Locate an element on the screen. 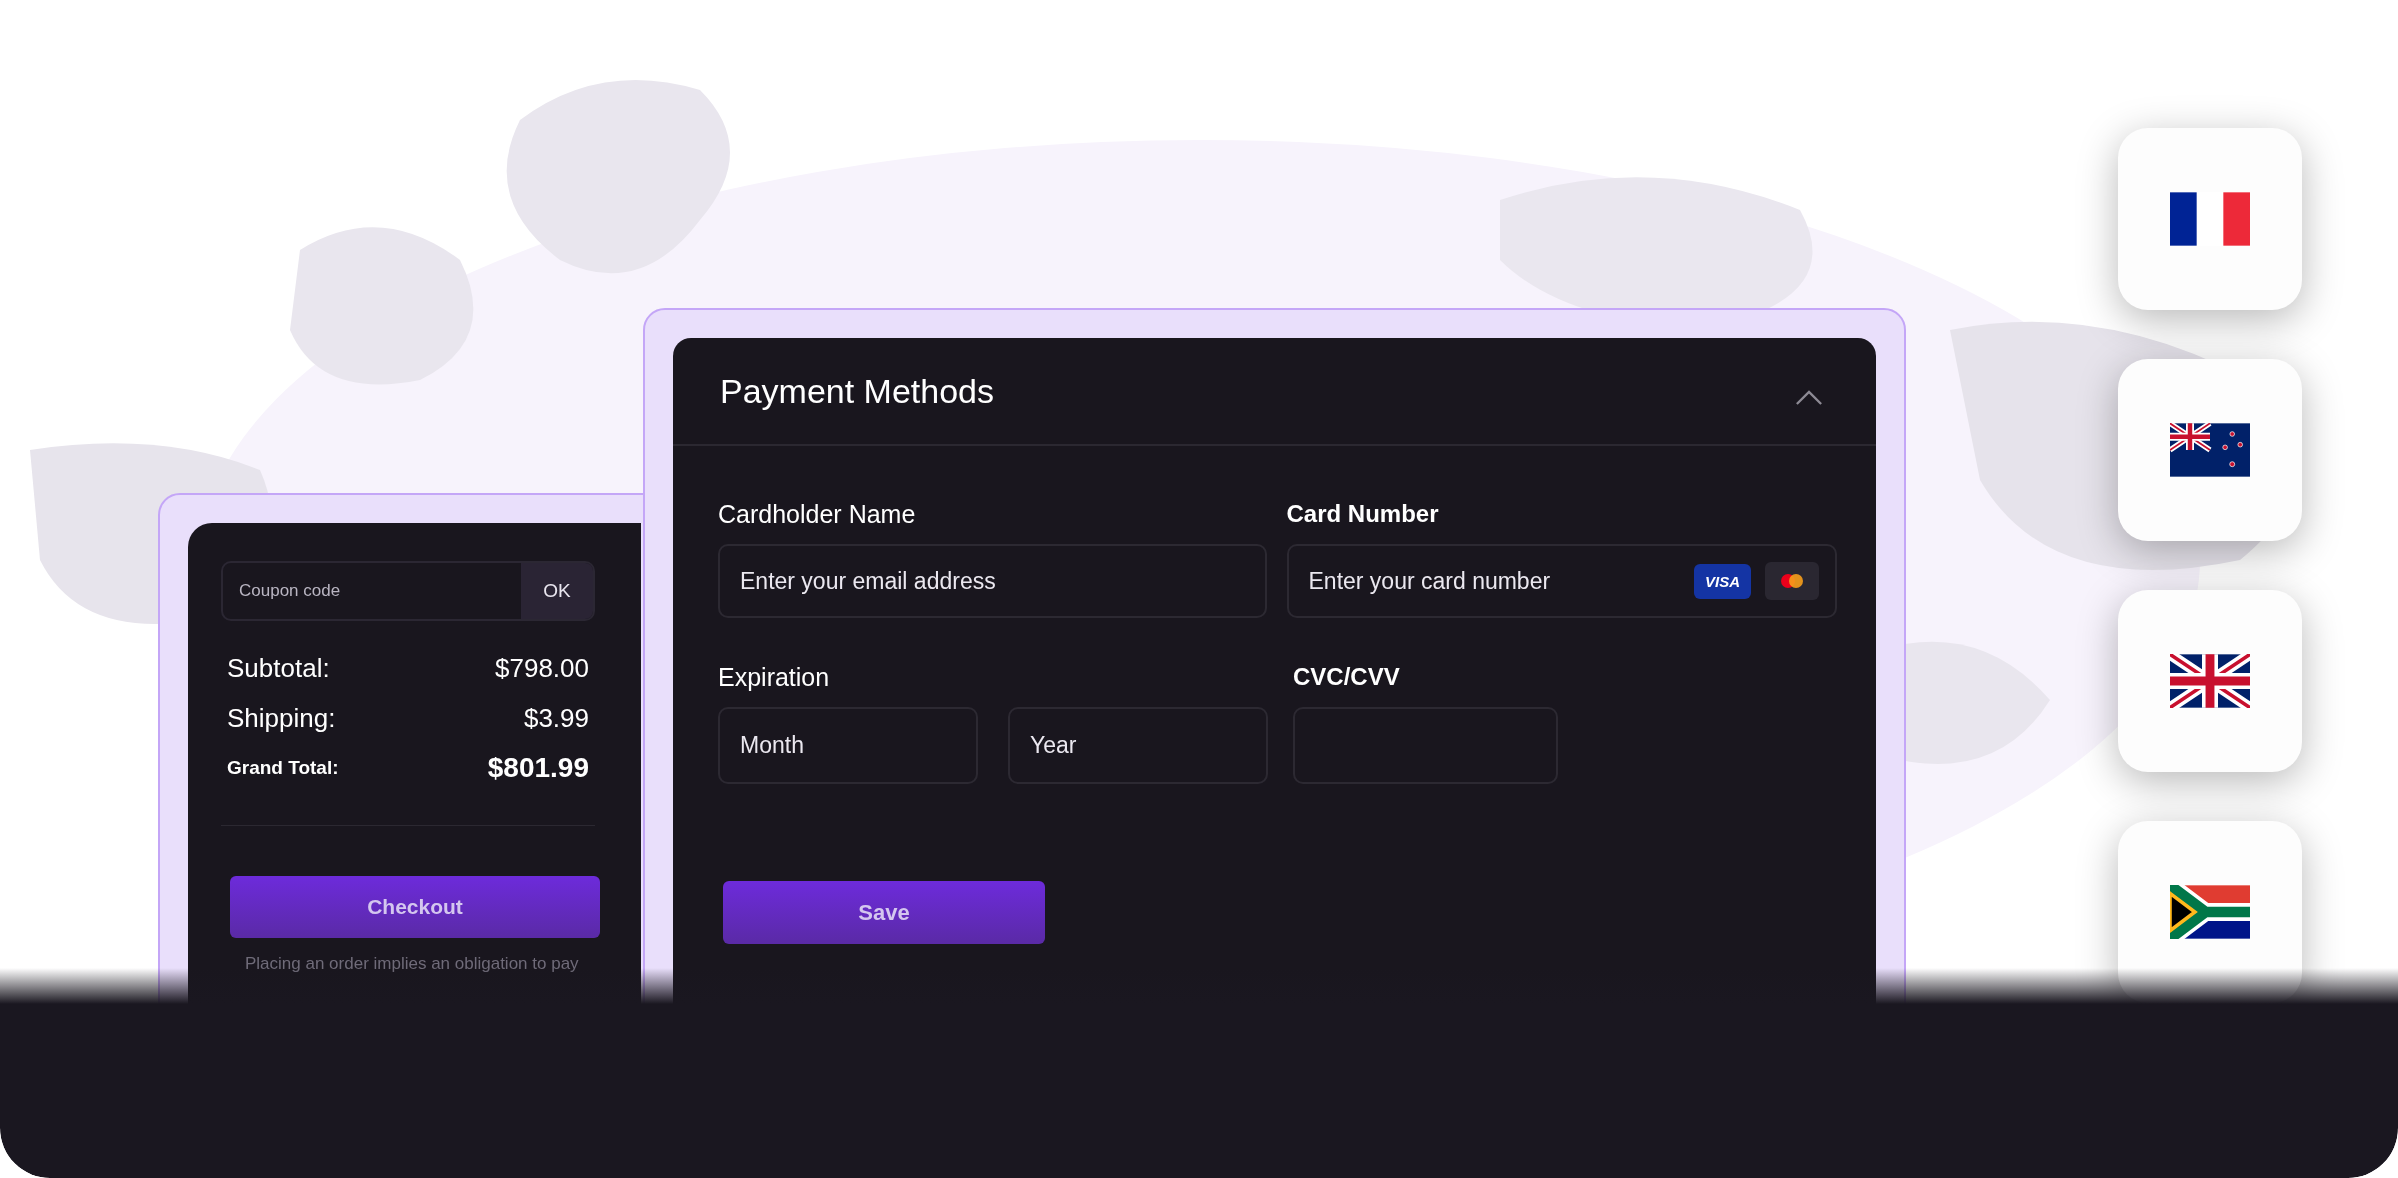  visa-badge: VISA is located at coordinates (1722, 581).